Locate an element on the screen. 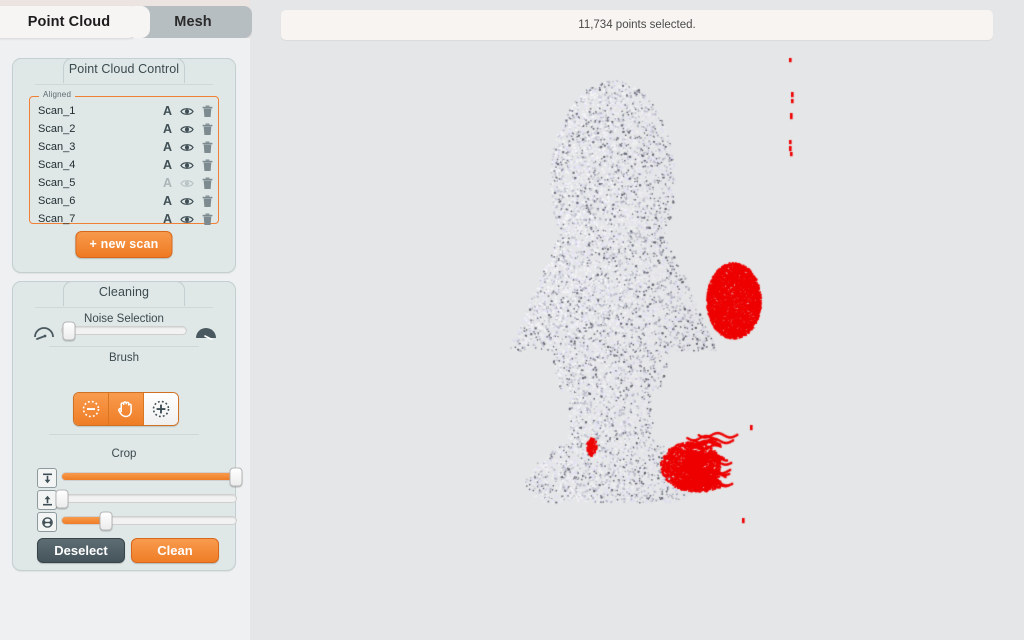  tab-point-cloud-label: Point Cloud is located at coordinates (69, 22).